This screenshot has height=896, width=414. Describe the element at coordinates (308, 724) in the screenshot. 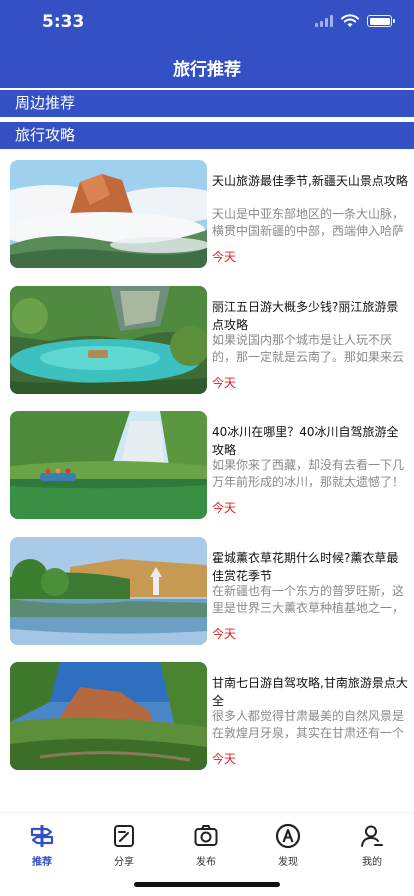

I see `article-desc: 很多人都觉得甘肃最美的自然风景是在敦煌月牙泉，其实在甘肃还有一个` at that location.